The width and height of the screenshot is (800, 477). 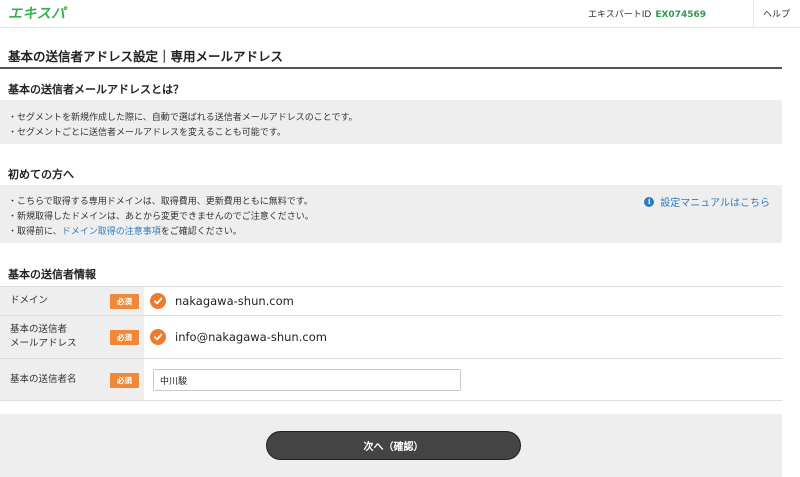 I want to click on domain-label-cell: ドメイン 必須, so click(x=72, y=301).